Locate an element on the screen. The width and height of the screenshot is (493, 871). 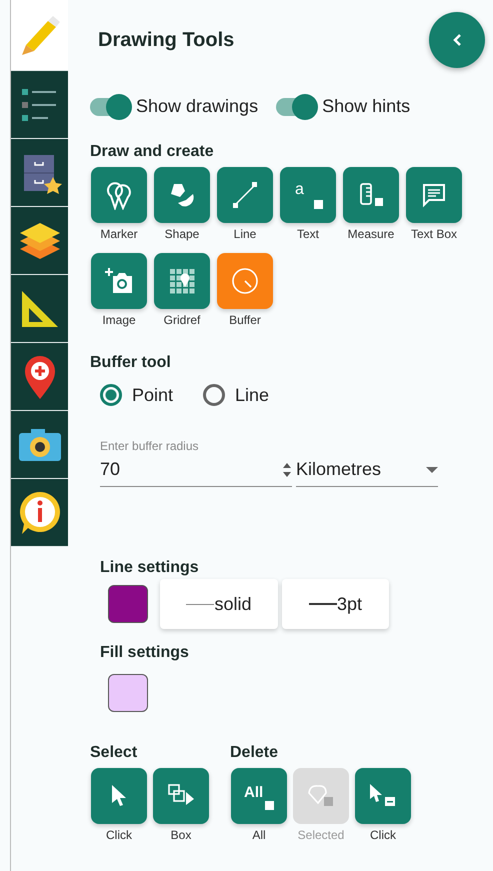
tool-label: Gridref is located at coordinates (182, 320).